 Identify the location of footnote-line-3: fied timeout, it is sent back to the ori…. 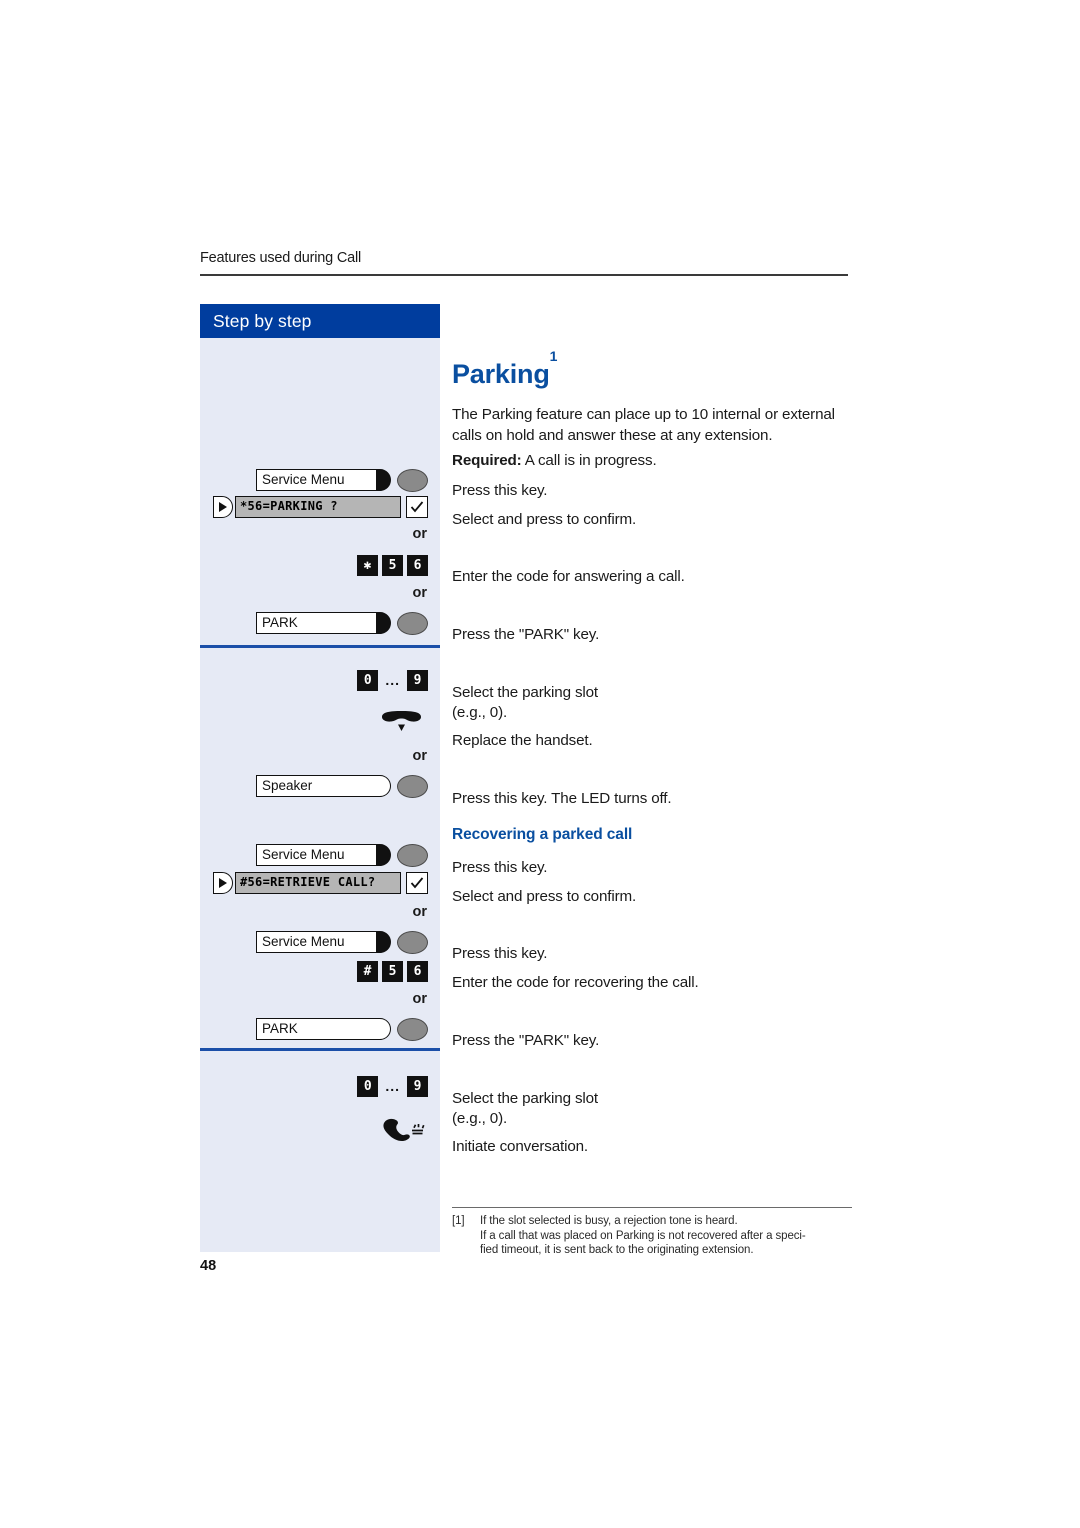
(617, 1250).